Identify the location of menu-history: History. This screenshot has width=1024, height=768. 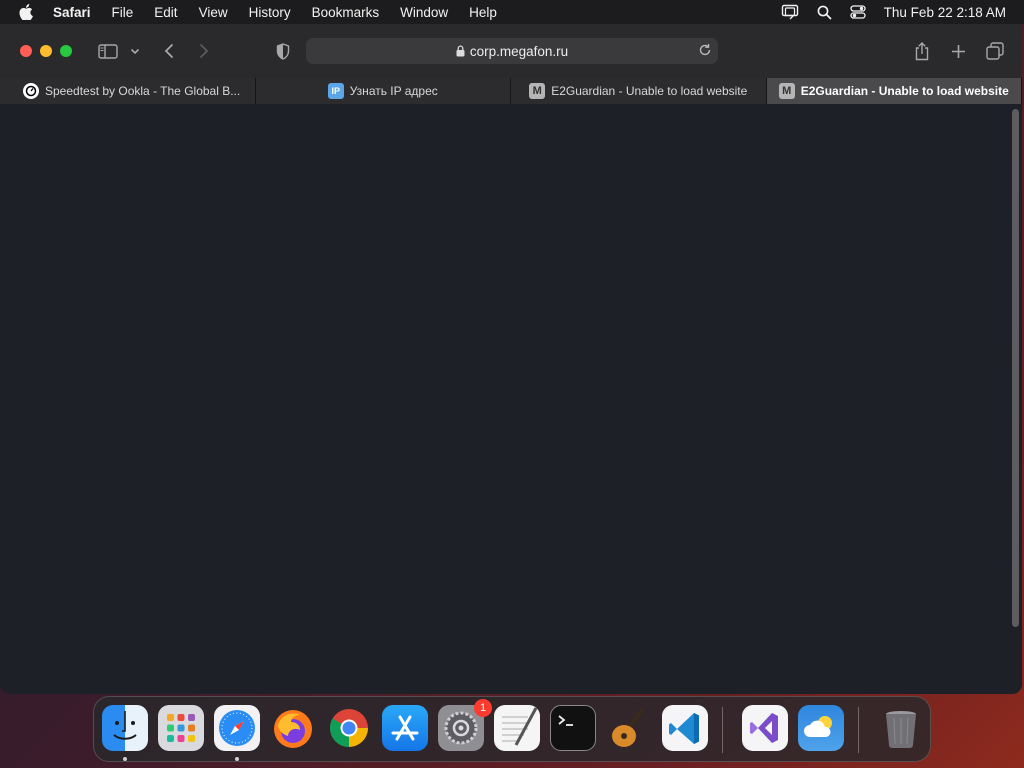
(270, 12).